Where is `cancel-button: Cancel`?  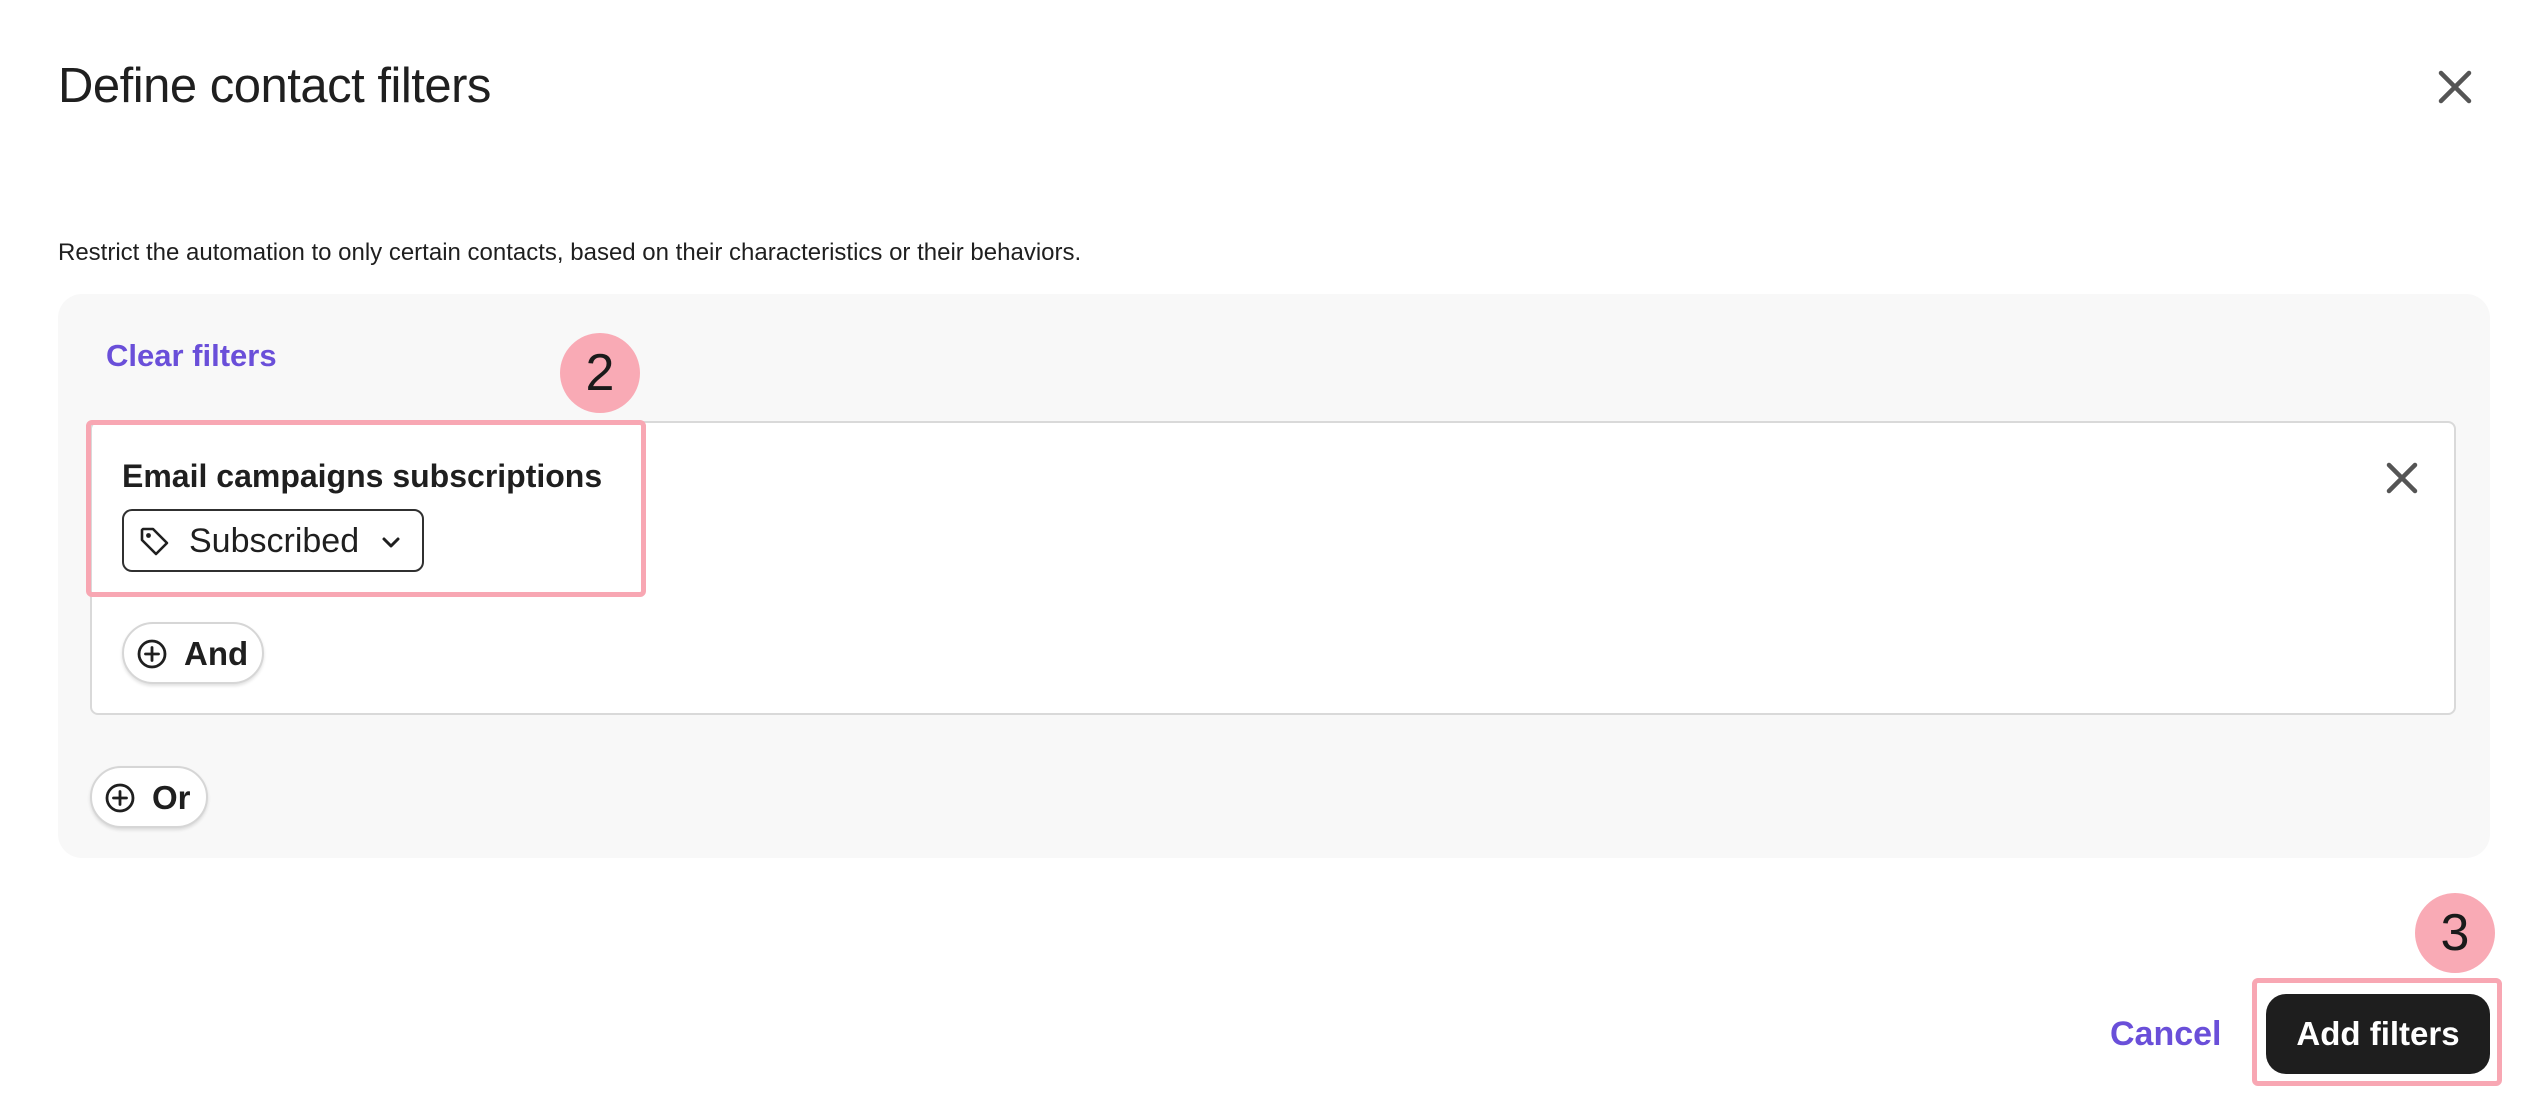 cancel-button: Cancel is located at coordinates (2166, 1034).